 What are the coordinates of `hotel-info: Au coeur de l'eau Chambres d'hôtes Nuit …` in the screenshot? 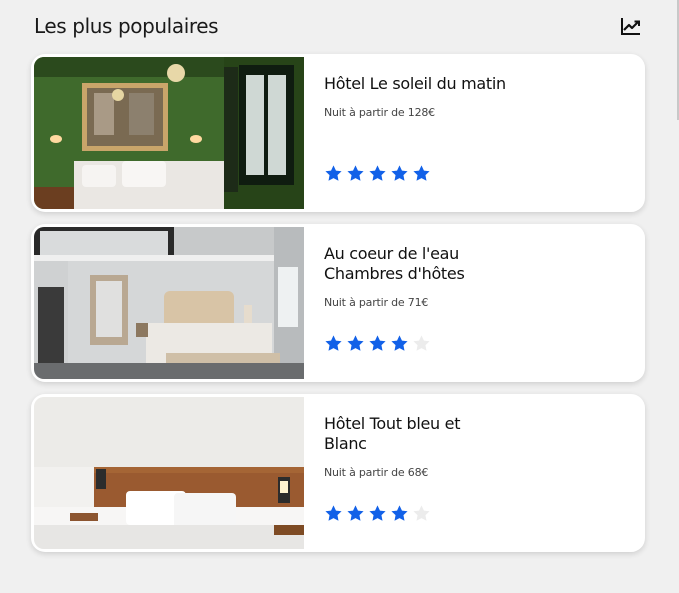 It's located at (434, 276).